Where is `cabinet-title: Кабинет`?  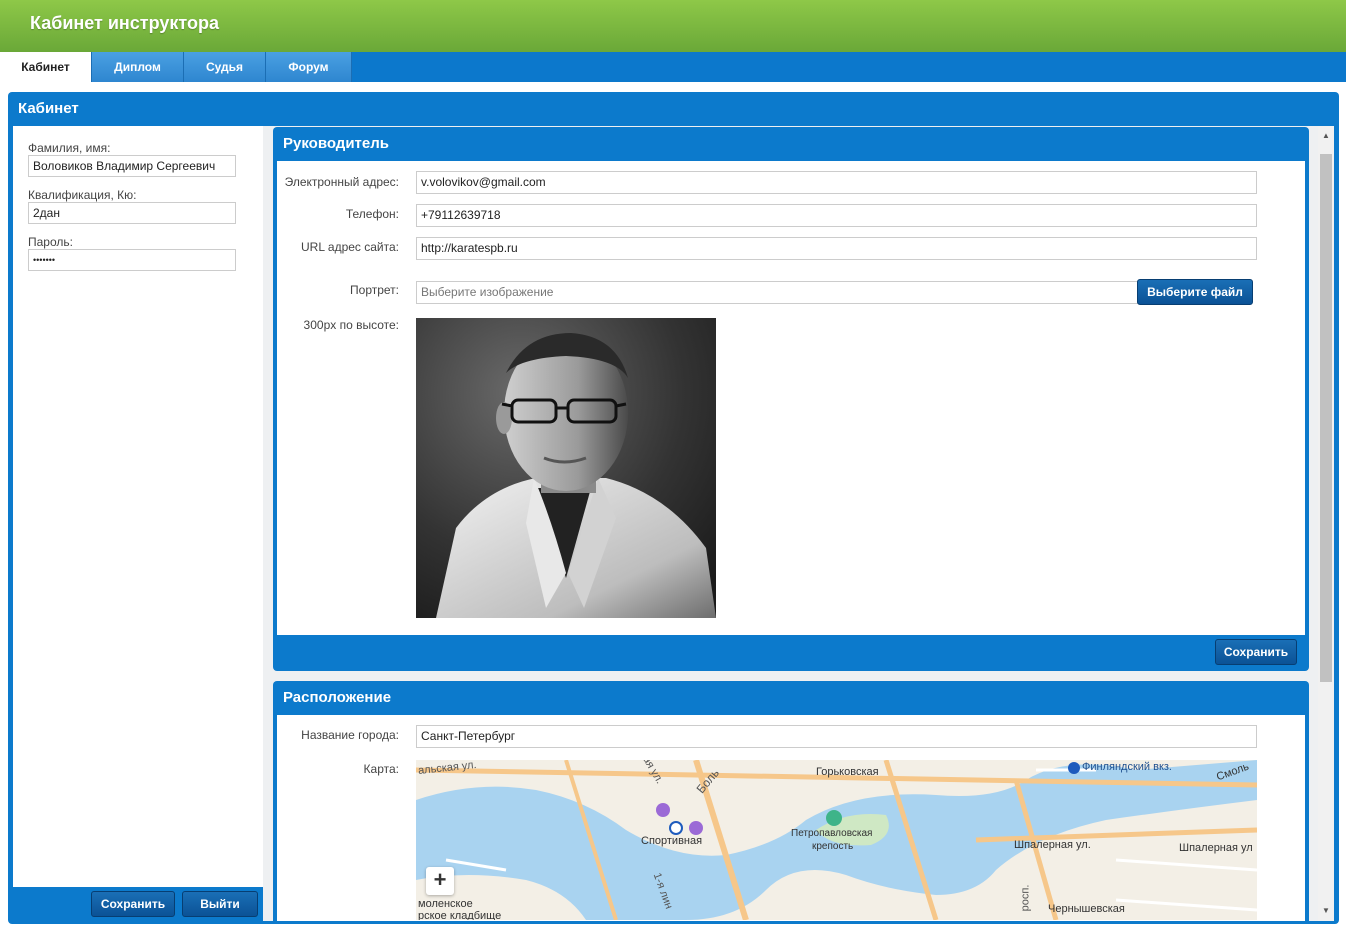 cabinet-title: Кабинет is located at coordinates (48, 108).